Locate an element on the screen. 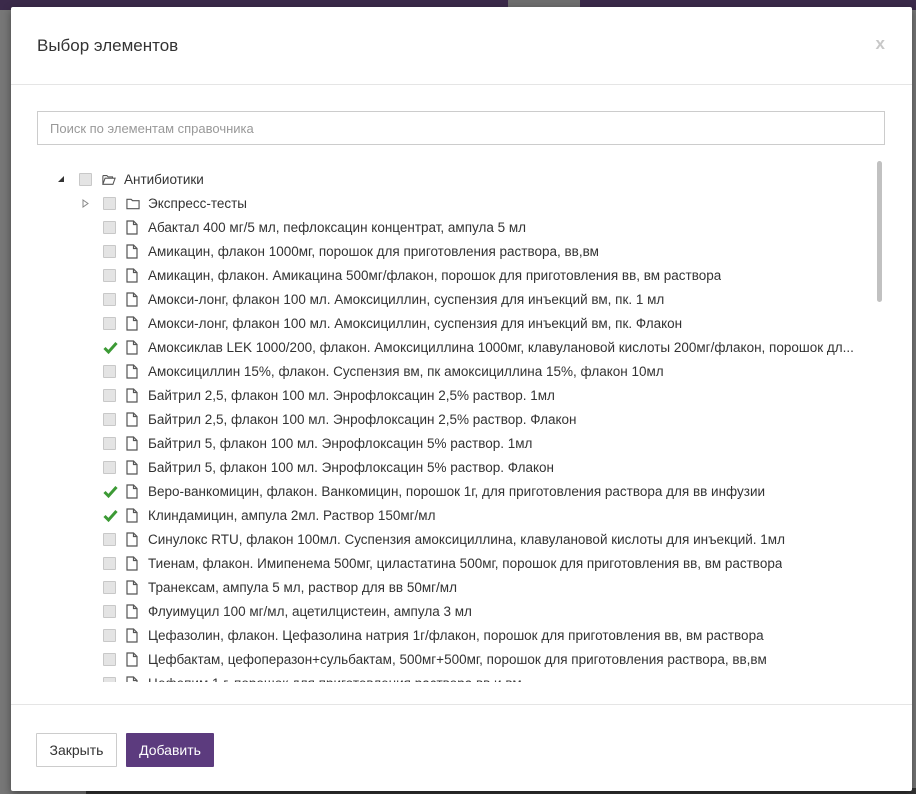 The width and height of the screenshot is (916, 794). item-label: Антибиотики is located at coordinates (164, 179).